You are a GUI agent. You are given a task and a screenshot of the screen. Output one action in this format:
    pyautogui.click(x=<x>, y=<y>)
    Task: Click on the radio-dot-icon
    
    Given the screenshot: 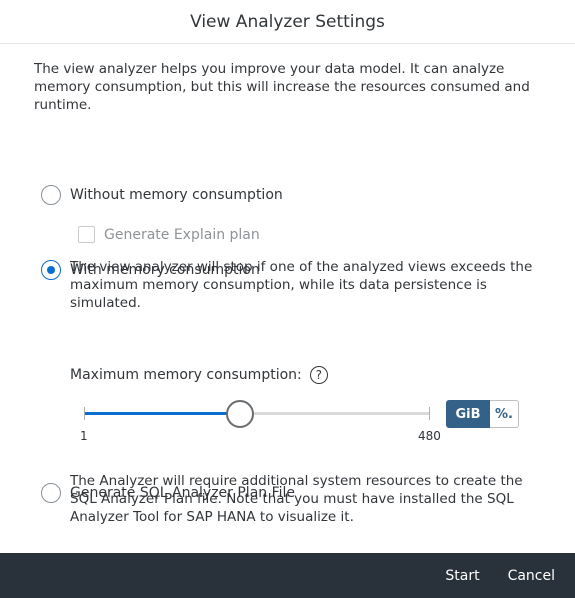 What is the action you would take?
    pyautogui.click(x=51, y=270)
    